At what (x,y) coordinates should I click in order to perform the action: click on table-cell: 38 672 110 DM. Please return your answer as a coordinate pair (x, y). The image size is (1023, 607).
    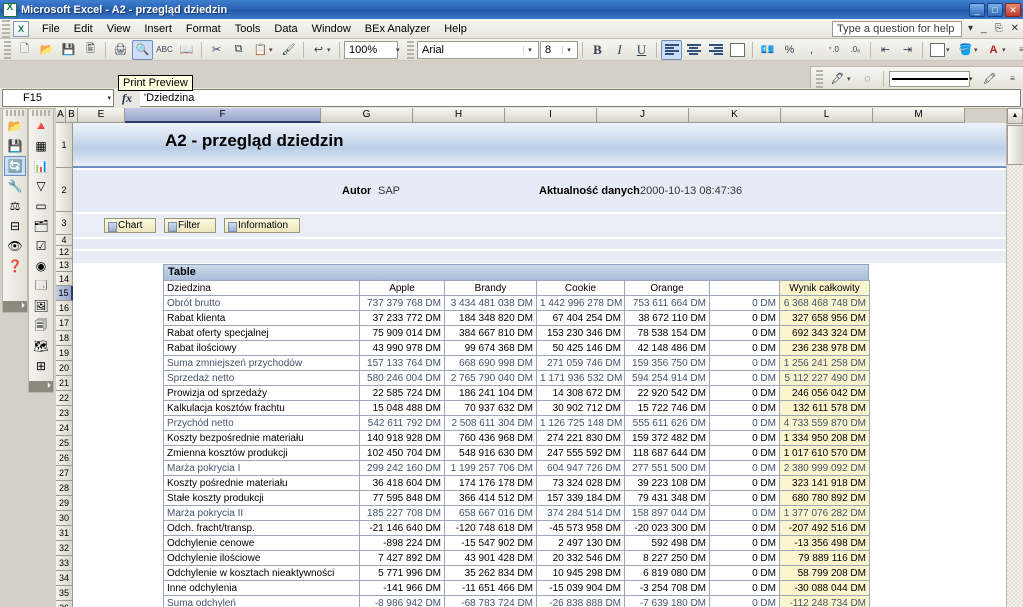
    Looking at the image, I should click on (667, 318).